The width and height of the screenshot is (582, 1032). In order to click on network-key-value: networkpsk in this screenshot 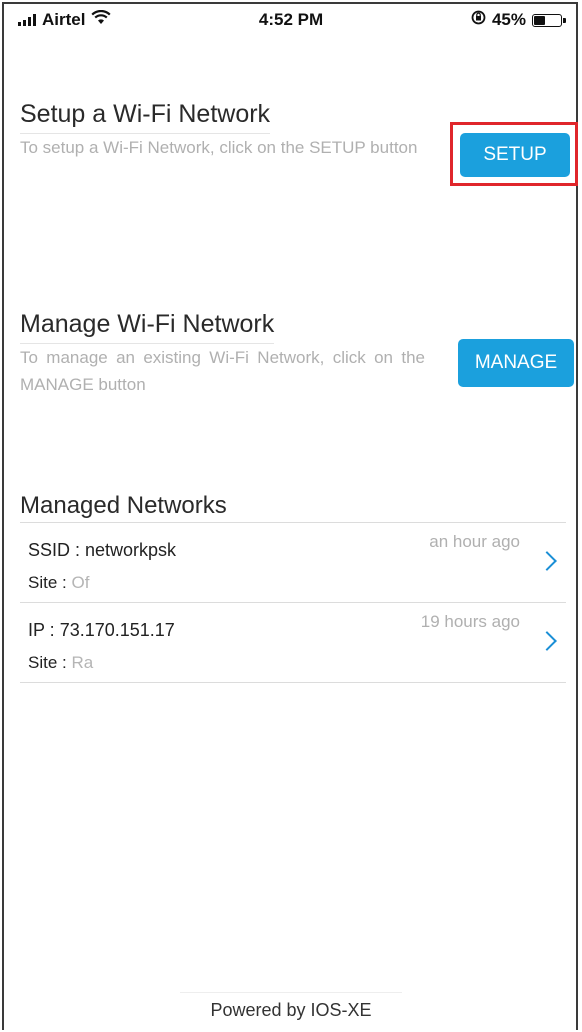, I will do `click(131, 550)`.